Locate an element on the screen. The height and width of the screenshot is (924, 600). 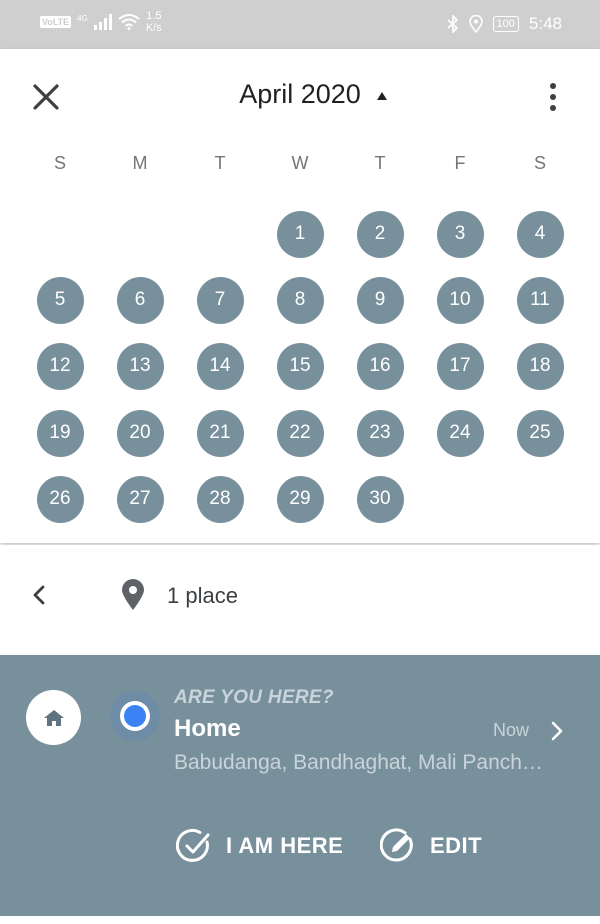
calendar-day: 2 is located at coordinates (380, 234).